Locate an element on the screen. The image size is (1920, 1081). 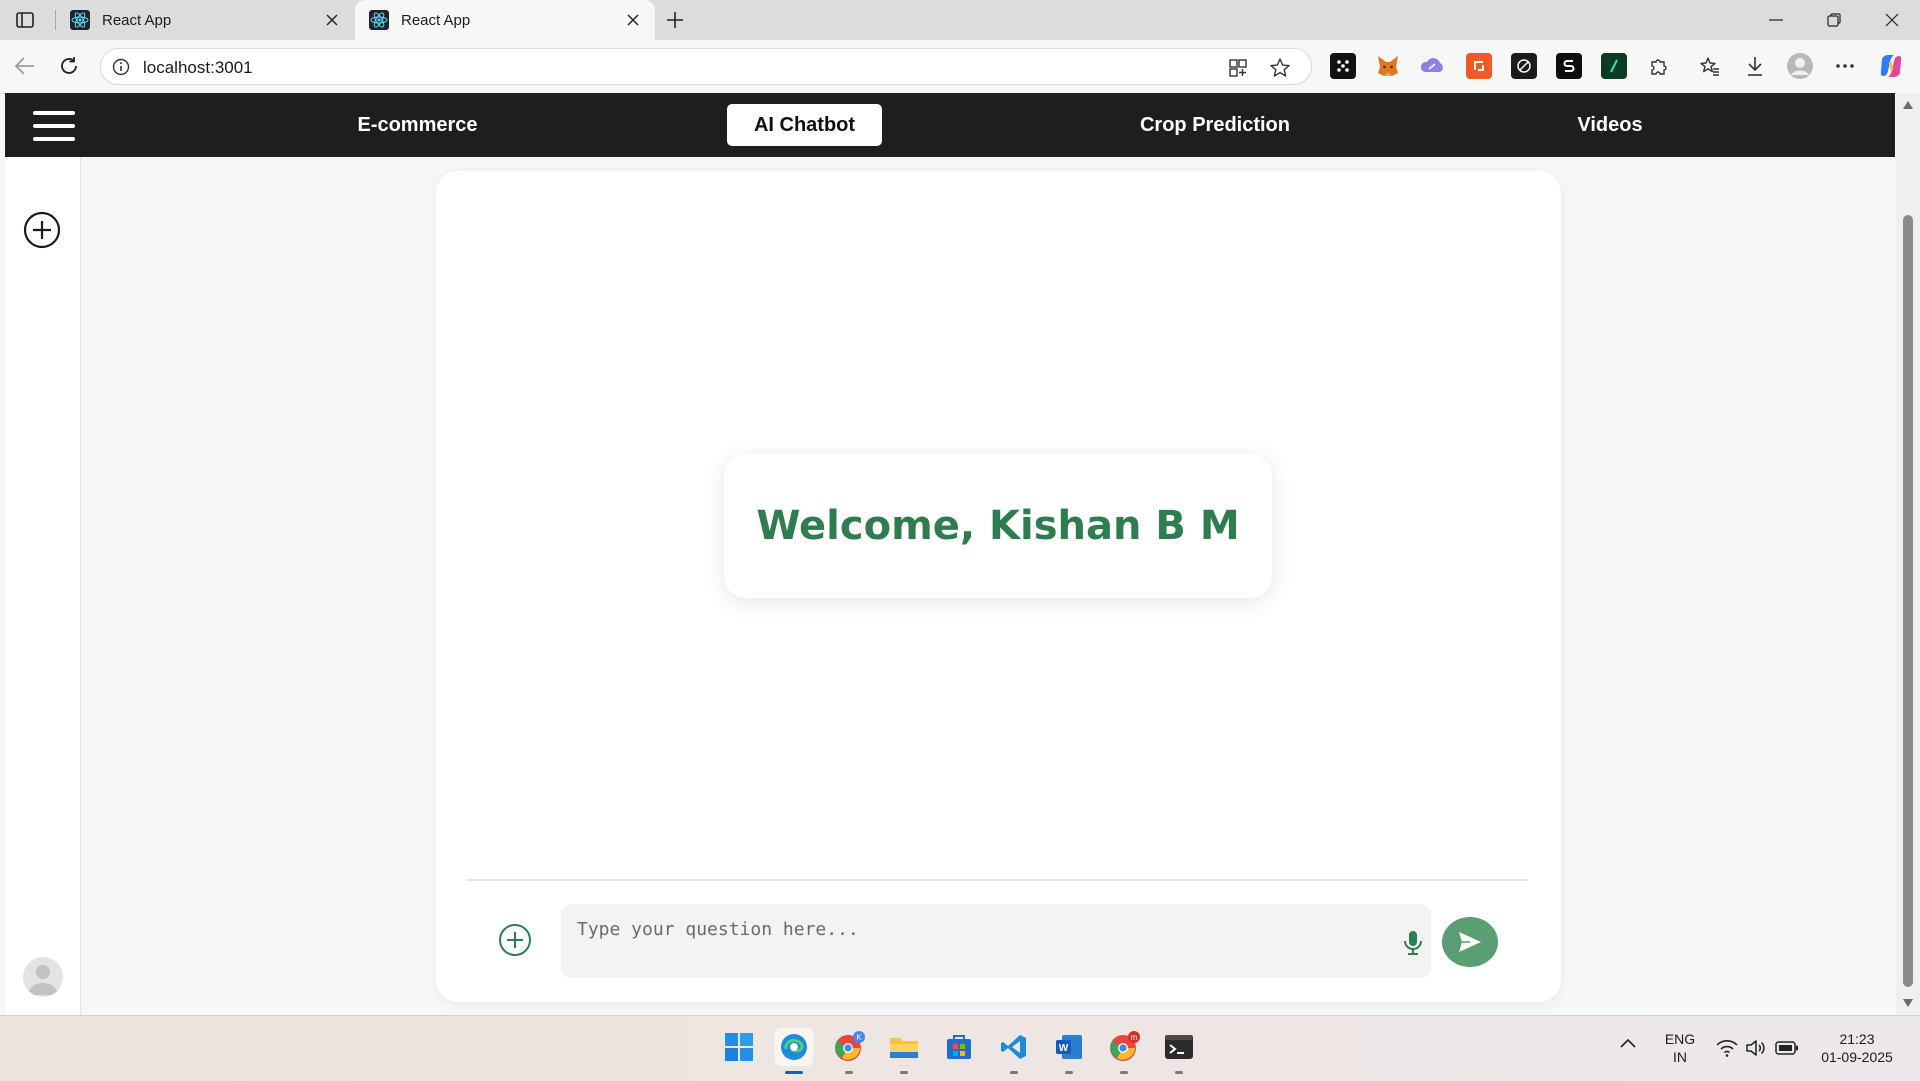
question-input is located at coordinates (967, 929).